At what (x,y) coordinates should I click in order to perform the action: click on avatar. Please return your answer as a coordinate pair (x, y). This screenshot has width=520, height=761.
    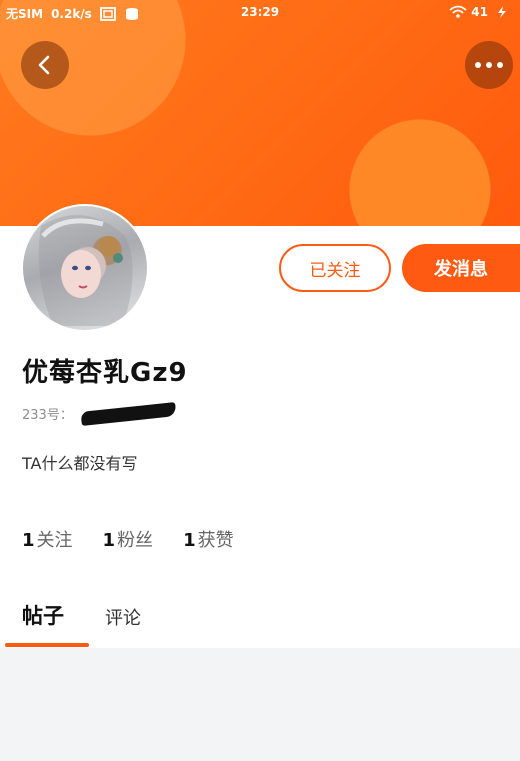
    Looking at the image, I should click on (85, 268).